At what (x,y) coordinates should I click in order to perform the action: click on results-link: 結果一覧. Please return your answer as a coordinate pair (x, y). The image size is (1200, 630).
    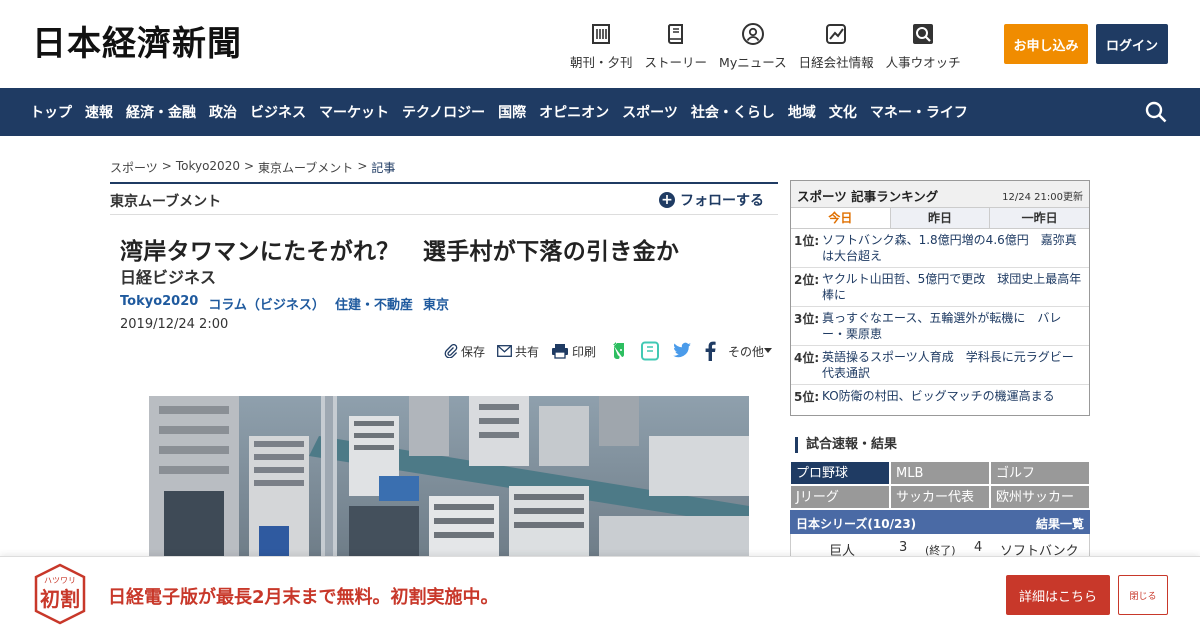
    Looking at the image, I should click on (1060, 523).